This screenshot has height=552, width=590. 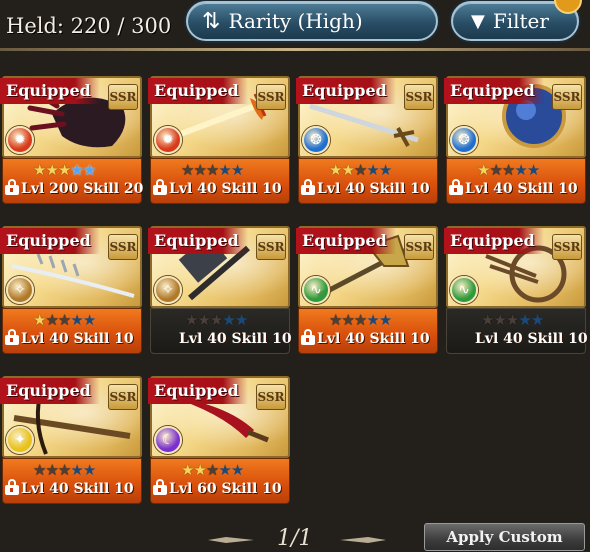 What do you see at coordinates (72, 181) in the screenshot?
I see `weapon-footer: ★★★★★ Lvl 200 Skill 20` at bounding box center [72, 181].